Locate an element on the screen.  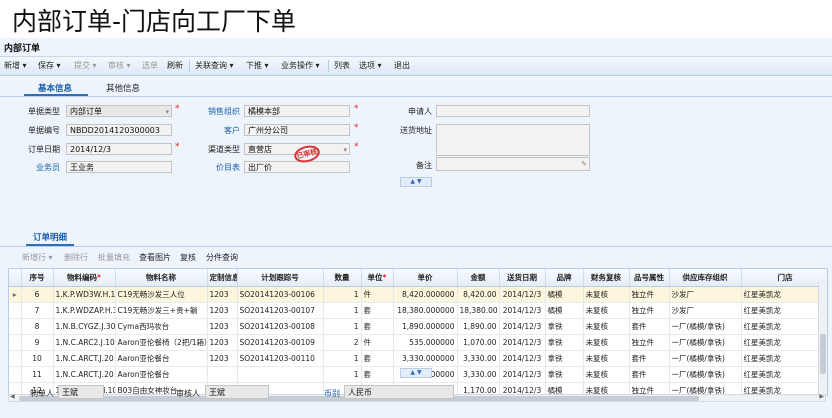
toolbar-new-button: 新增 ▾ is located at coordinates (15, 65).